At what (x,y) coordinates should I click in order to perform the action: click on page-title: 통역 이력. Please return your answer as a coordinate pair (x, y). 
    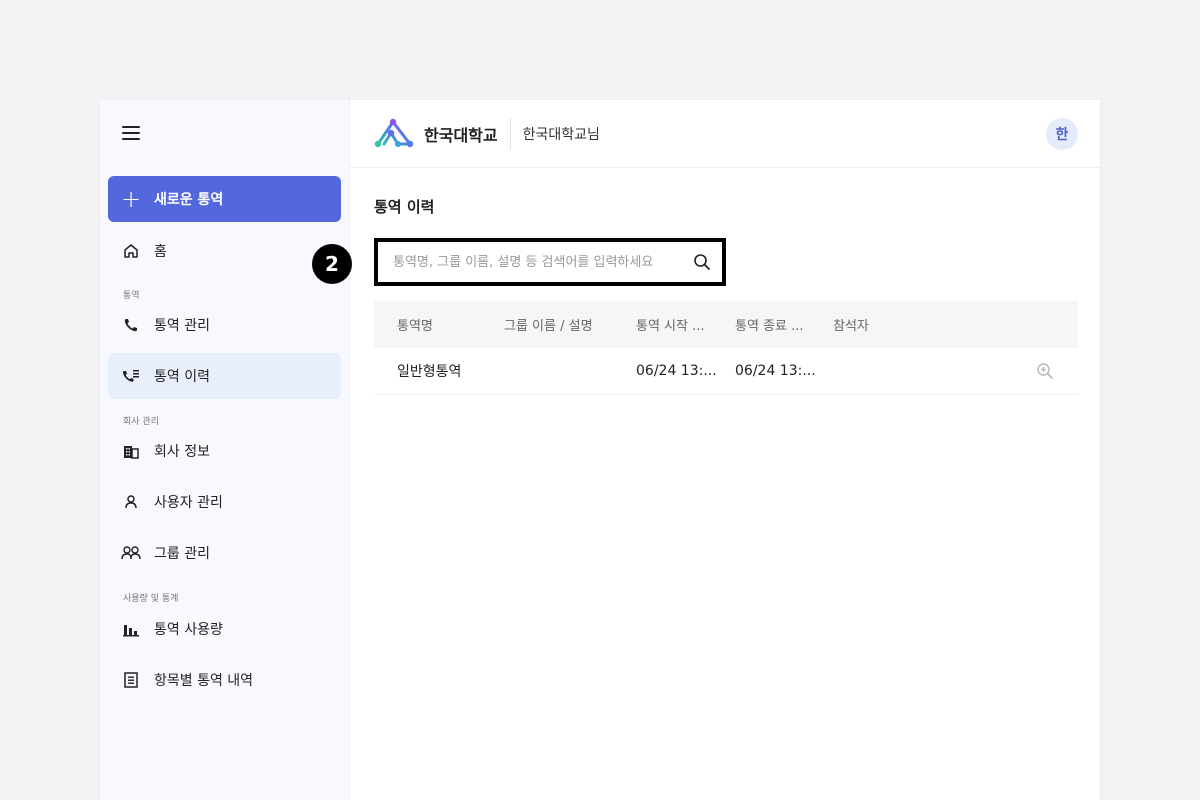
    Looking at the image, I should click on (404, 207).